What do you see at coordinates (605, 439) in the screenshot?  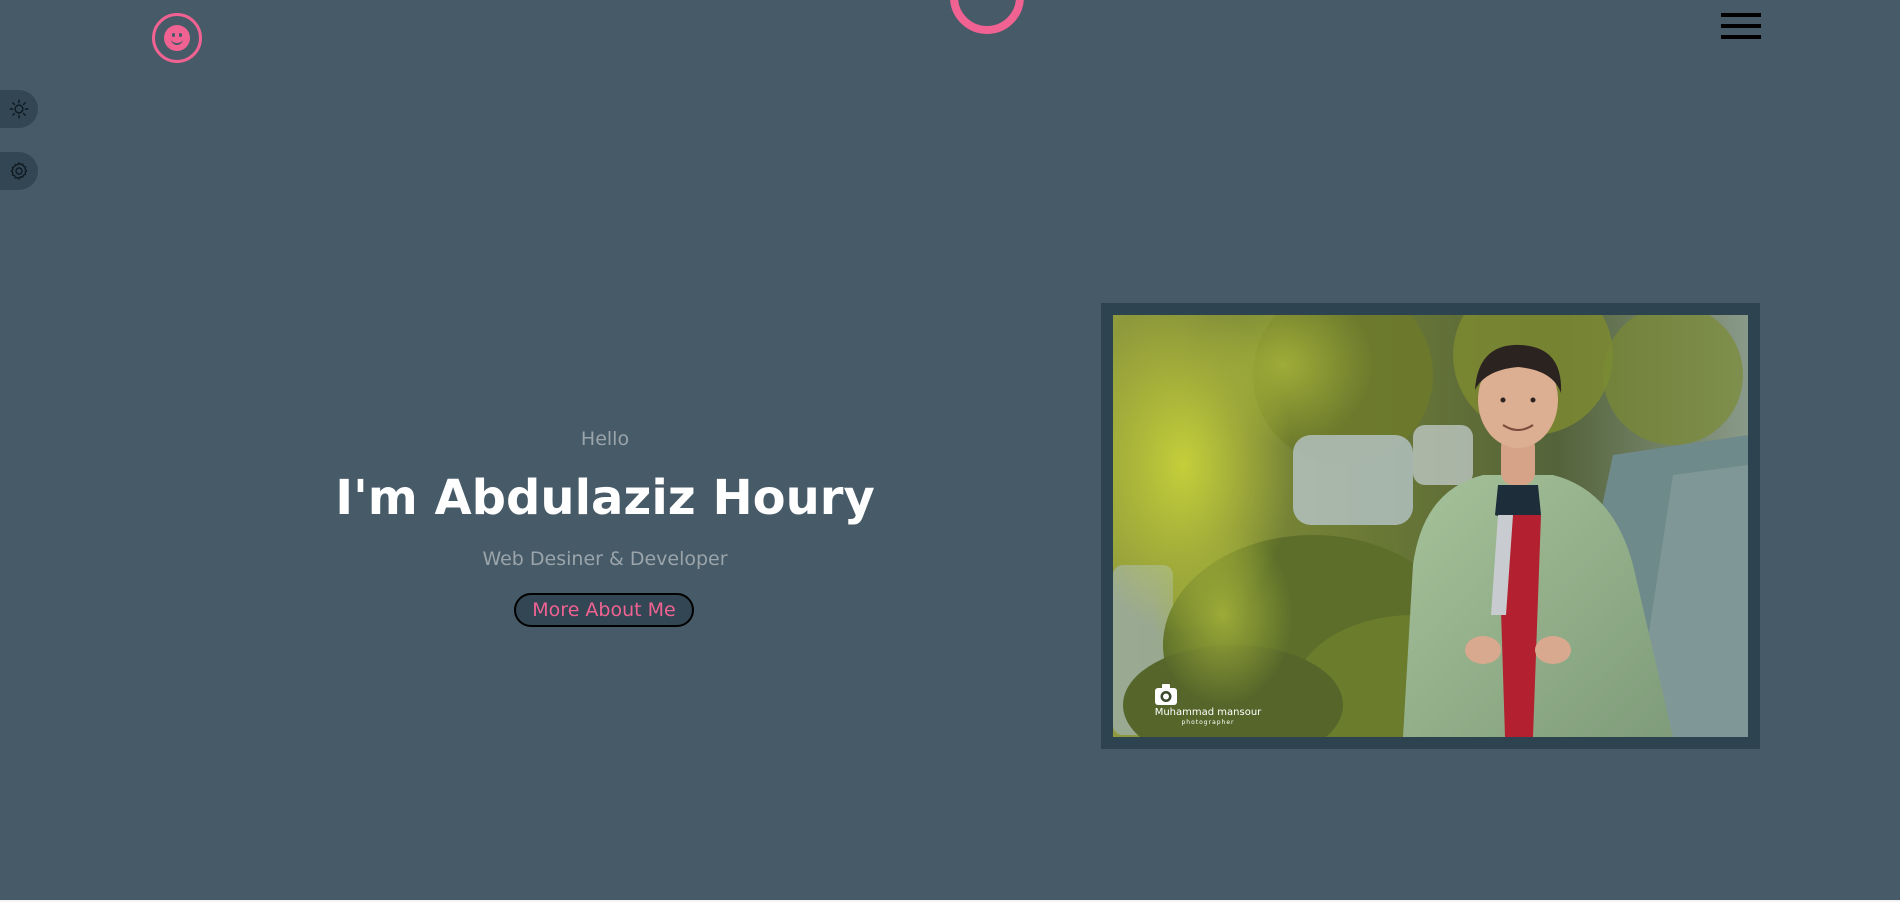 I see `greeting-text: Hello` at bounding box center [605, 439].